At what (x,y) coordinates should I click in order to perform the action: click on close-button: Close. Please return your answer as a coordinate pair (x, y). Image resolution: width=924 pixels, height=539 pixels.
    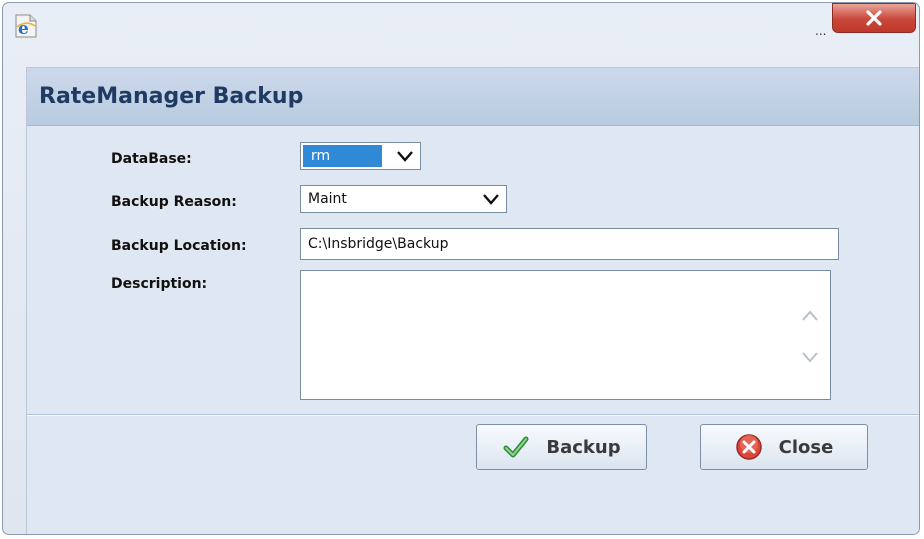
    Looking at the image, I should click on (784, 447).